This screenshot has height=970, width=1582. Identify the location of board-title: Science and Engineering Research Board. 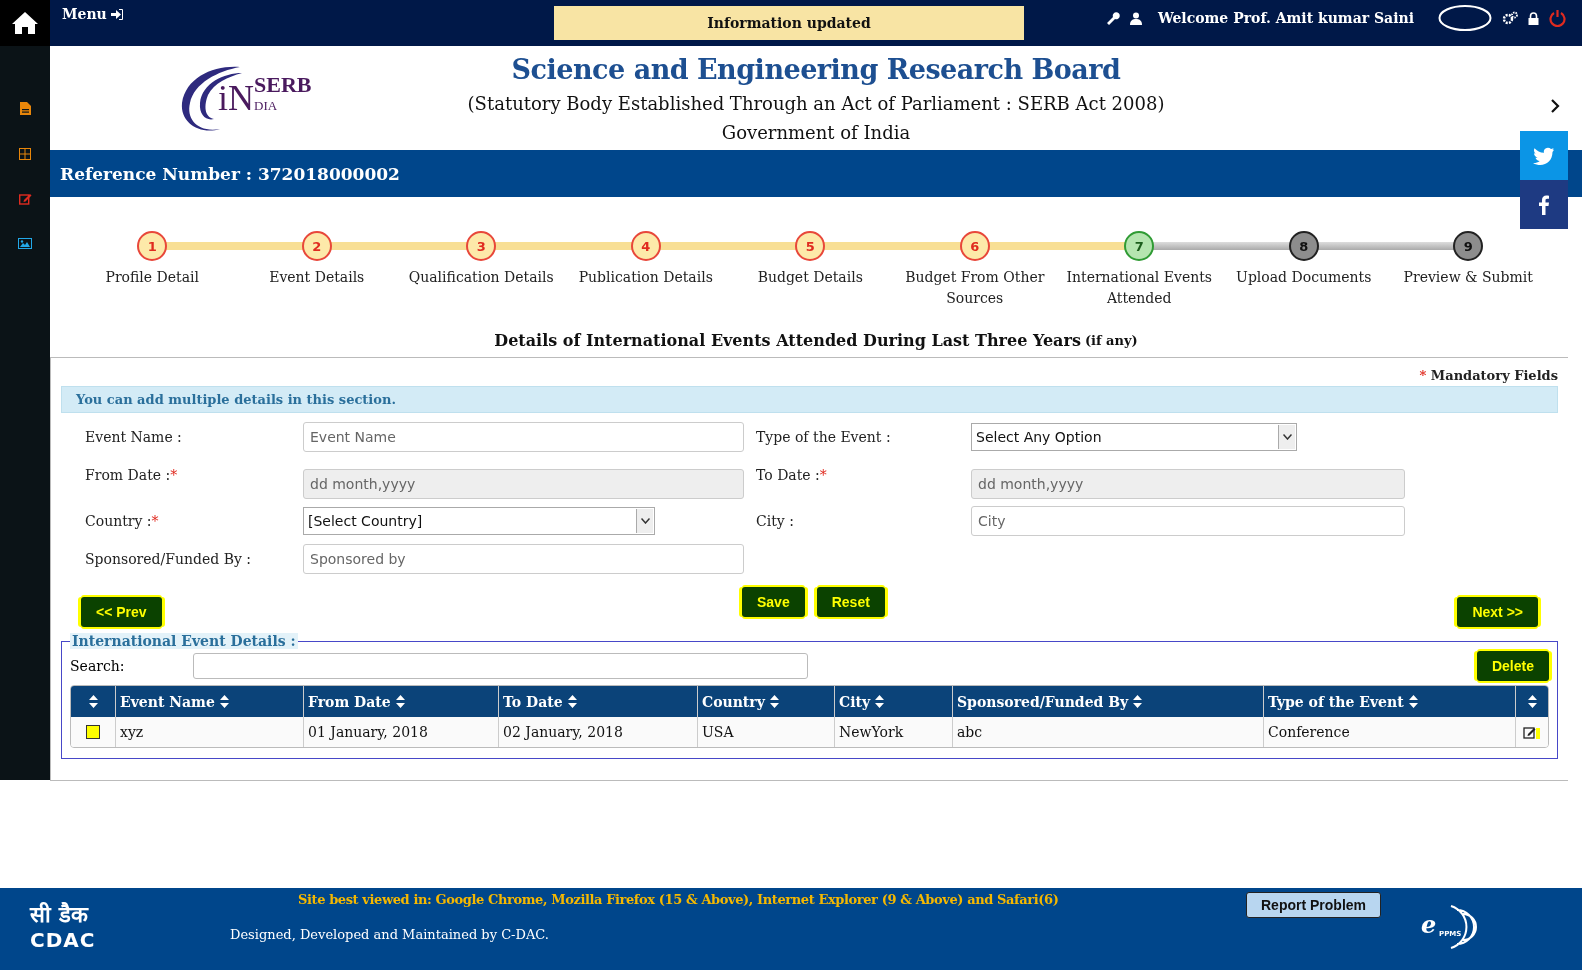
(816, 69).